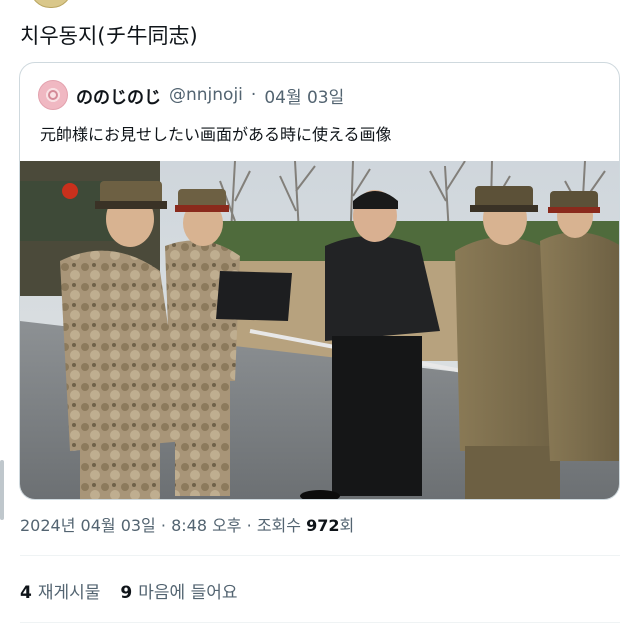 Image resolution: width=640 pixels, height=638 pixels. What do you see at coordinates (2, 490) in the screenshot?
I see `scrollbar` at bounding box center [2, 490].